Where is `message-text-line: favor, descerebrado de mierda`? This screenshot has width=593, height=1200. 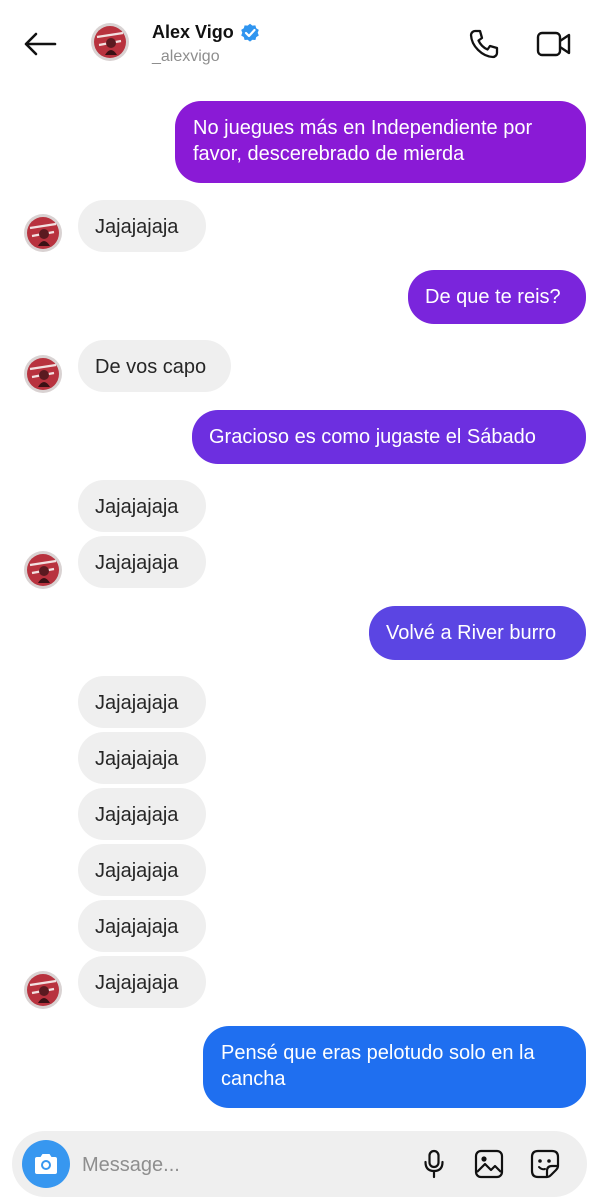
message-text-line: favor, descerebrado de mierda is located at coordinates (329, 154).